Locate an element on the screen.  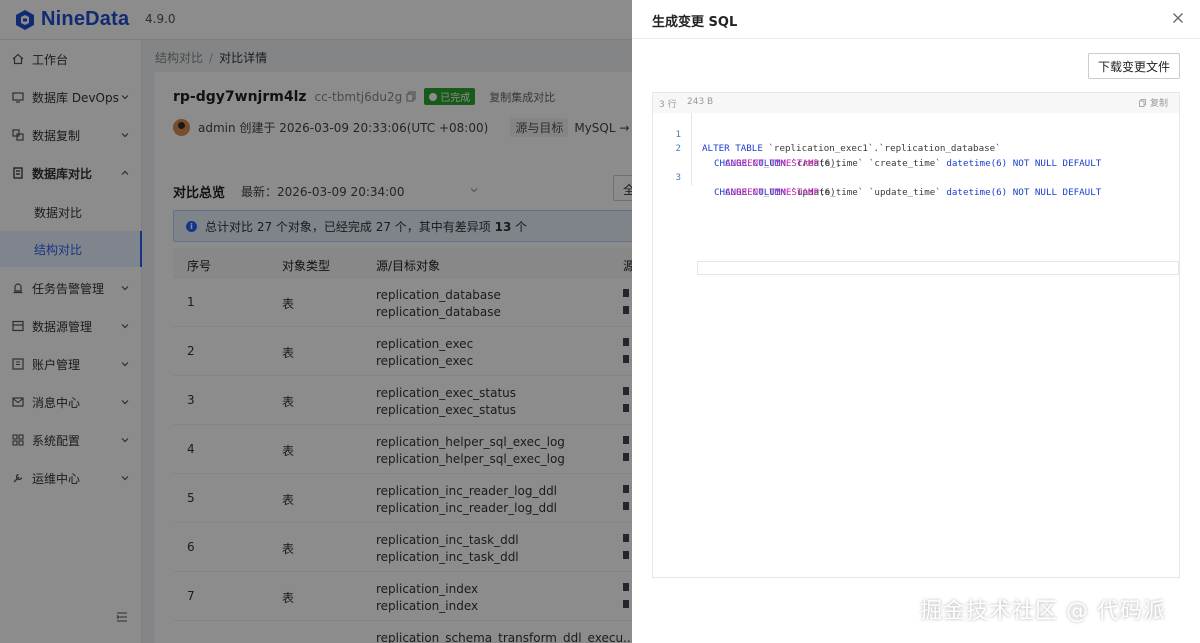
copy-label: 复制 is located at coordinates (1159, 104).